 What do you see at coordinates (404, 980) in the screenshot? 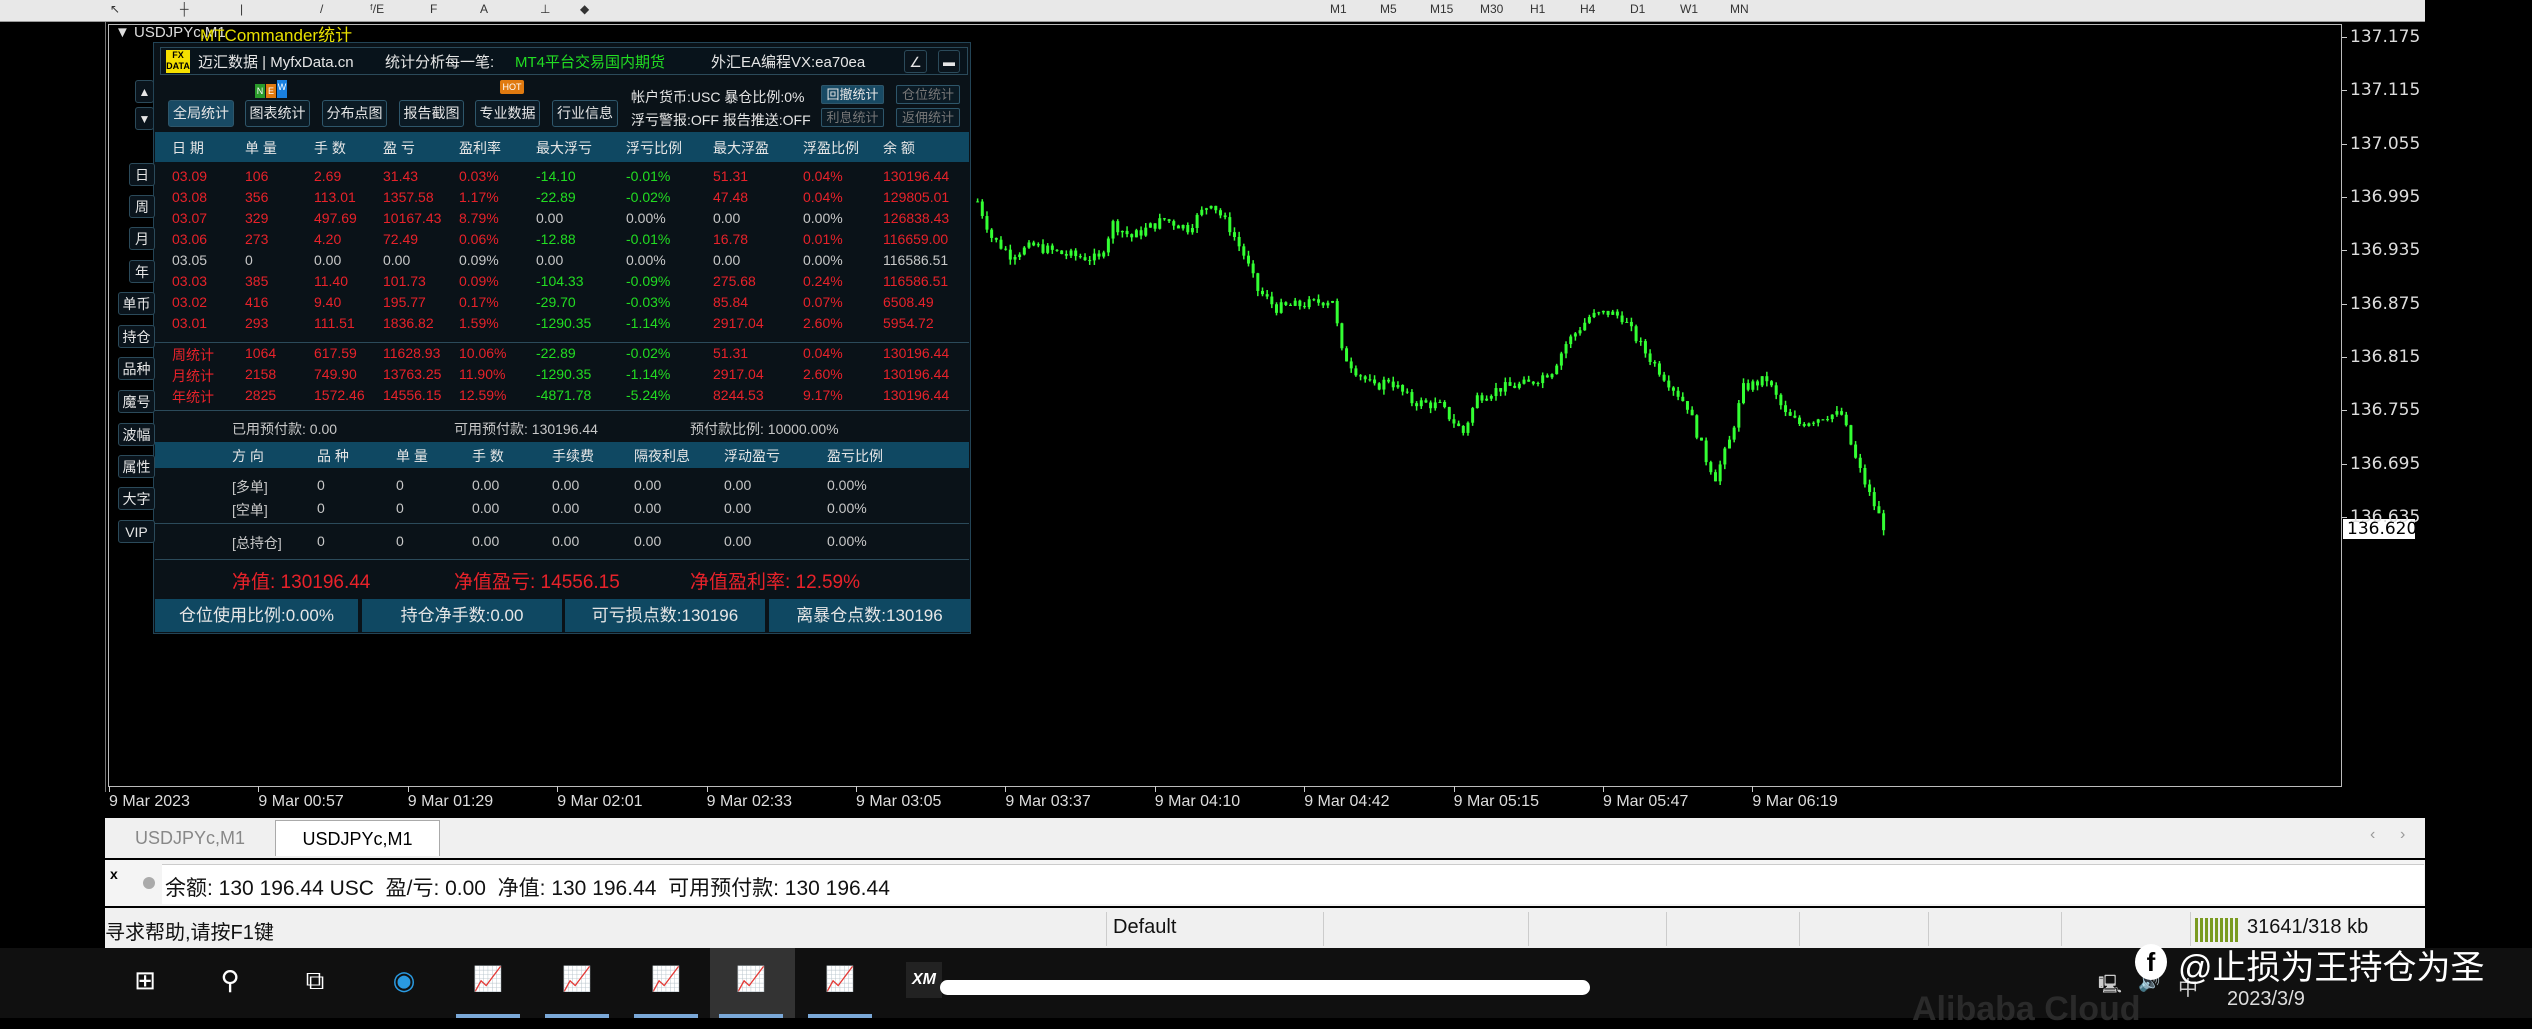
I see `edge-browser-icon: ◉` at bounding box center [404, 980].